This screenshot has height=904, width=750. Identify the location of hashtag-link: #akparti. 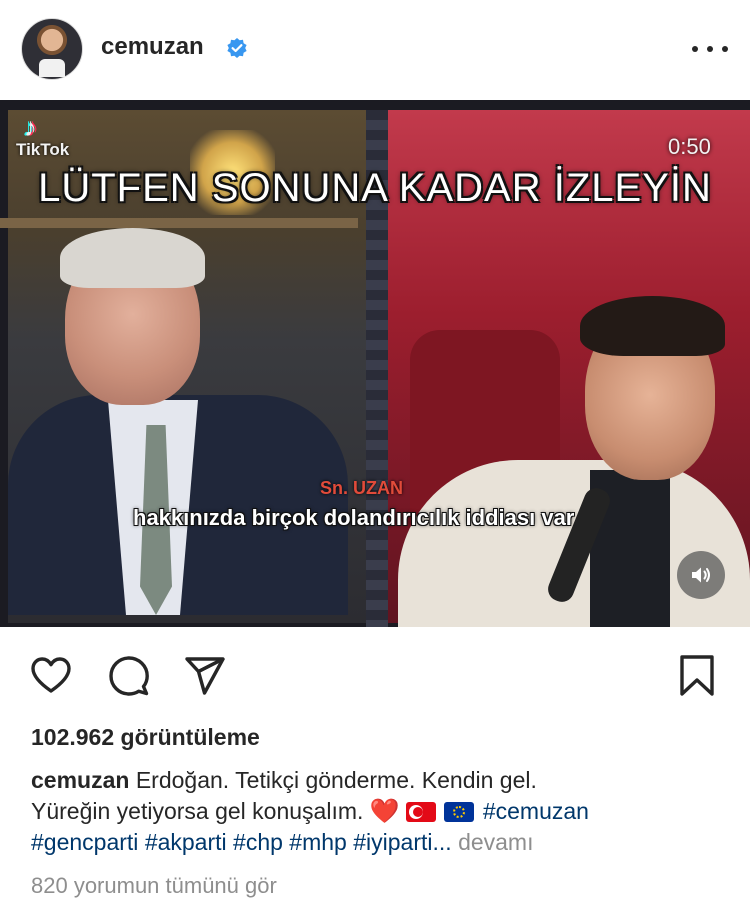
(186, 842).